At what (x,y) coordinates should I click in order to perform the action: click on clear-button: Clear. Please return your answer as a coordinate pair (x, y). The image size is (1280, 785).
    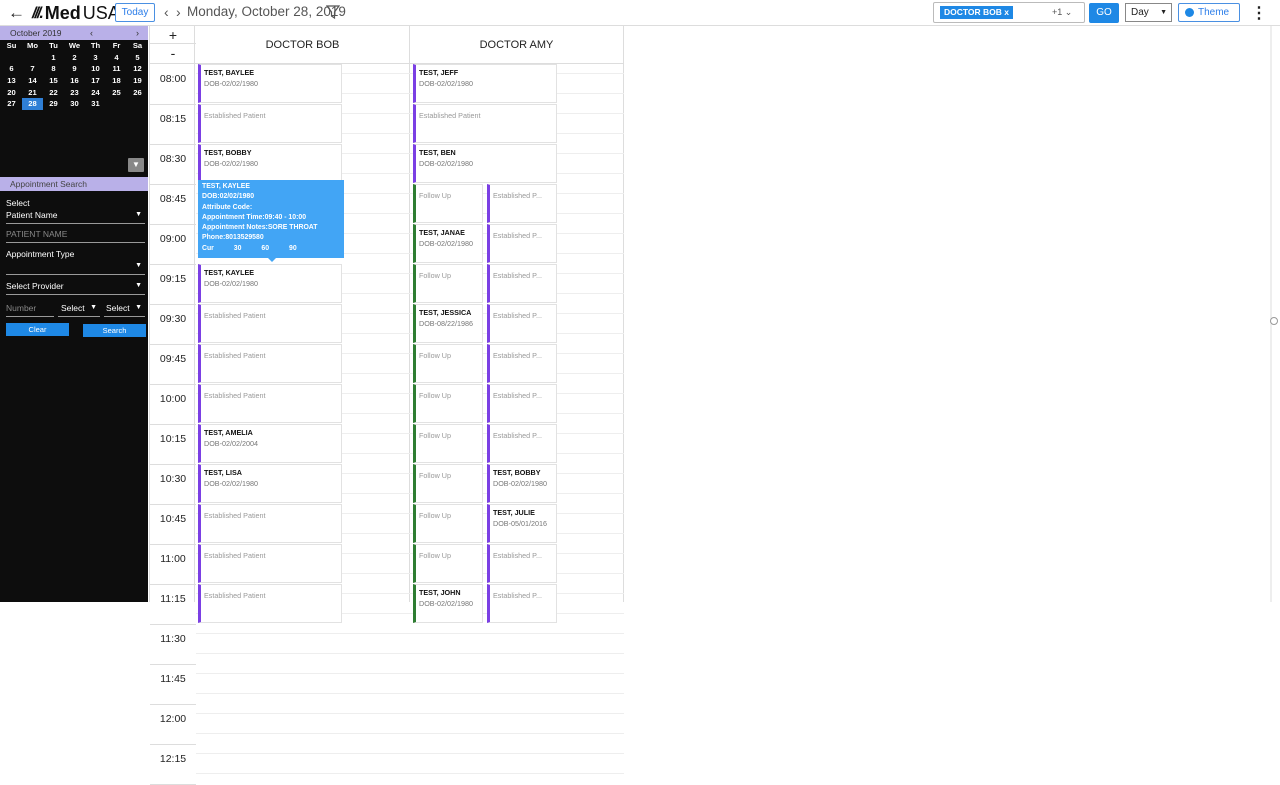
    Looking at the image, I should click on (37, 329).